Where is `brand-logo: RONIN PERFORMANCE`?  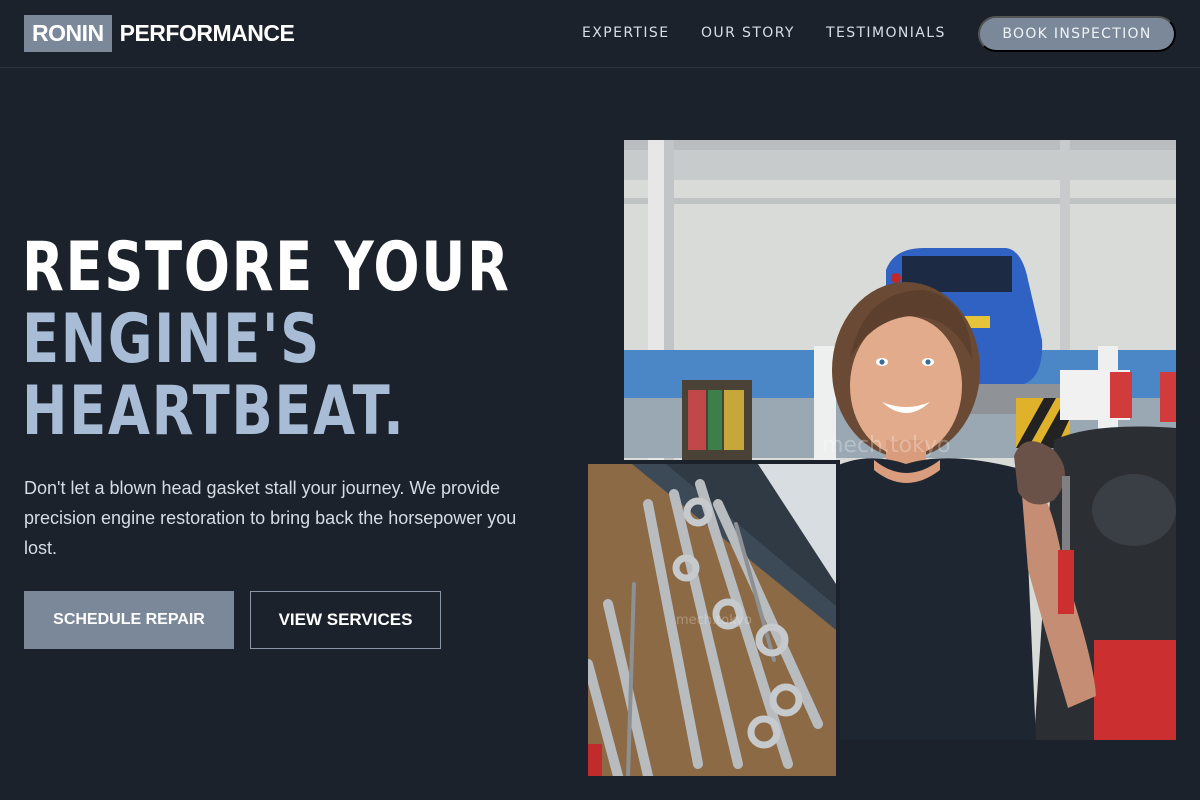
brand-logo: RONIN PERFORMANCE is located at coordinates (159, 33).